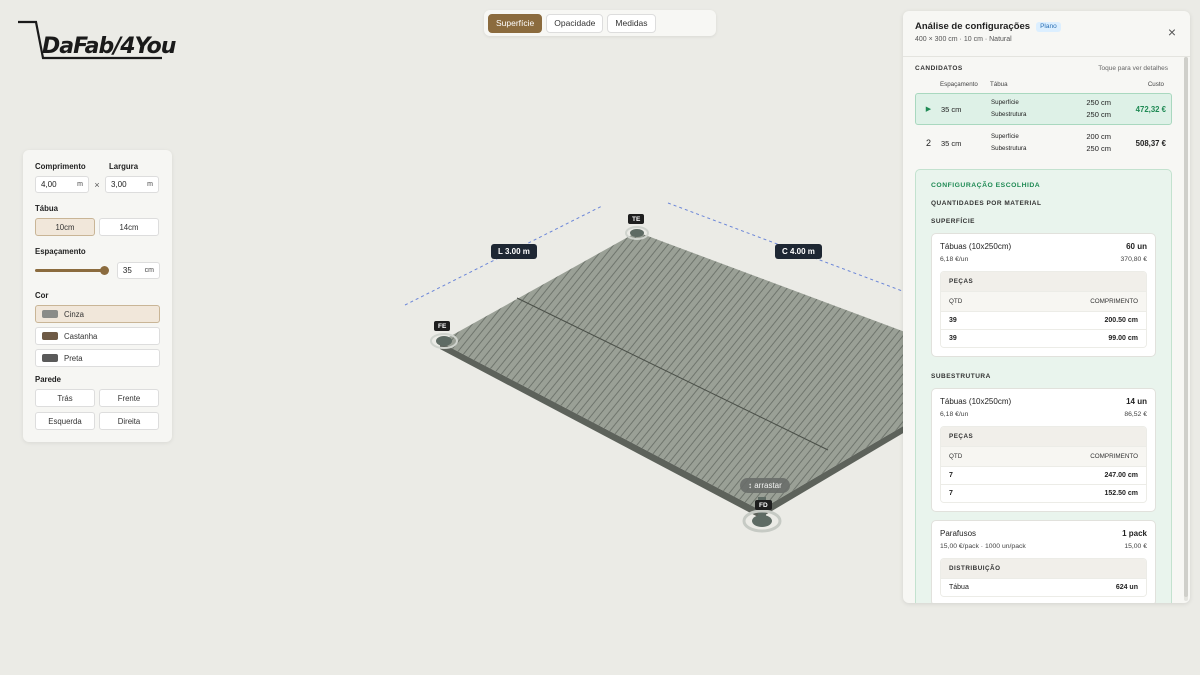 The width and height of the screenshot is (1200, 675). I want to click on panel-subtitle: 400 × 300 cm · 10 cm · Natural, so click(963, 39).